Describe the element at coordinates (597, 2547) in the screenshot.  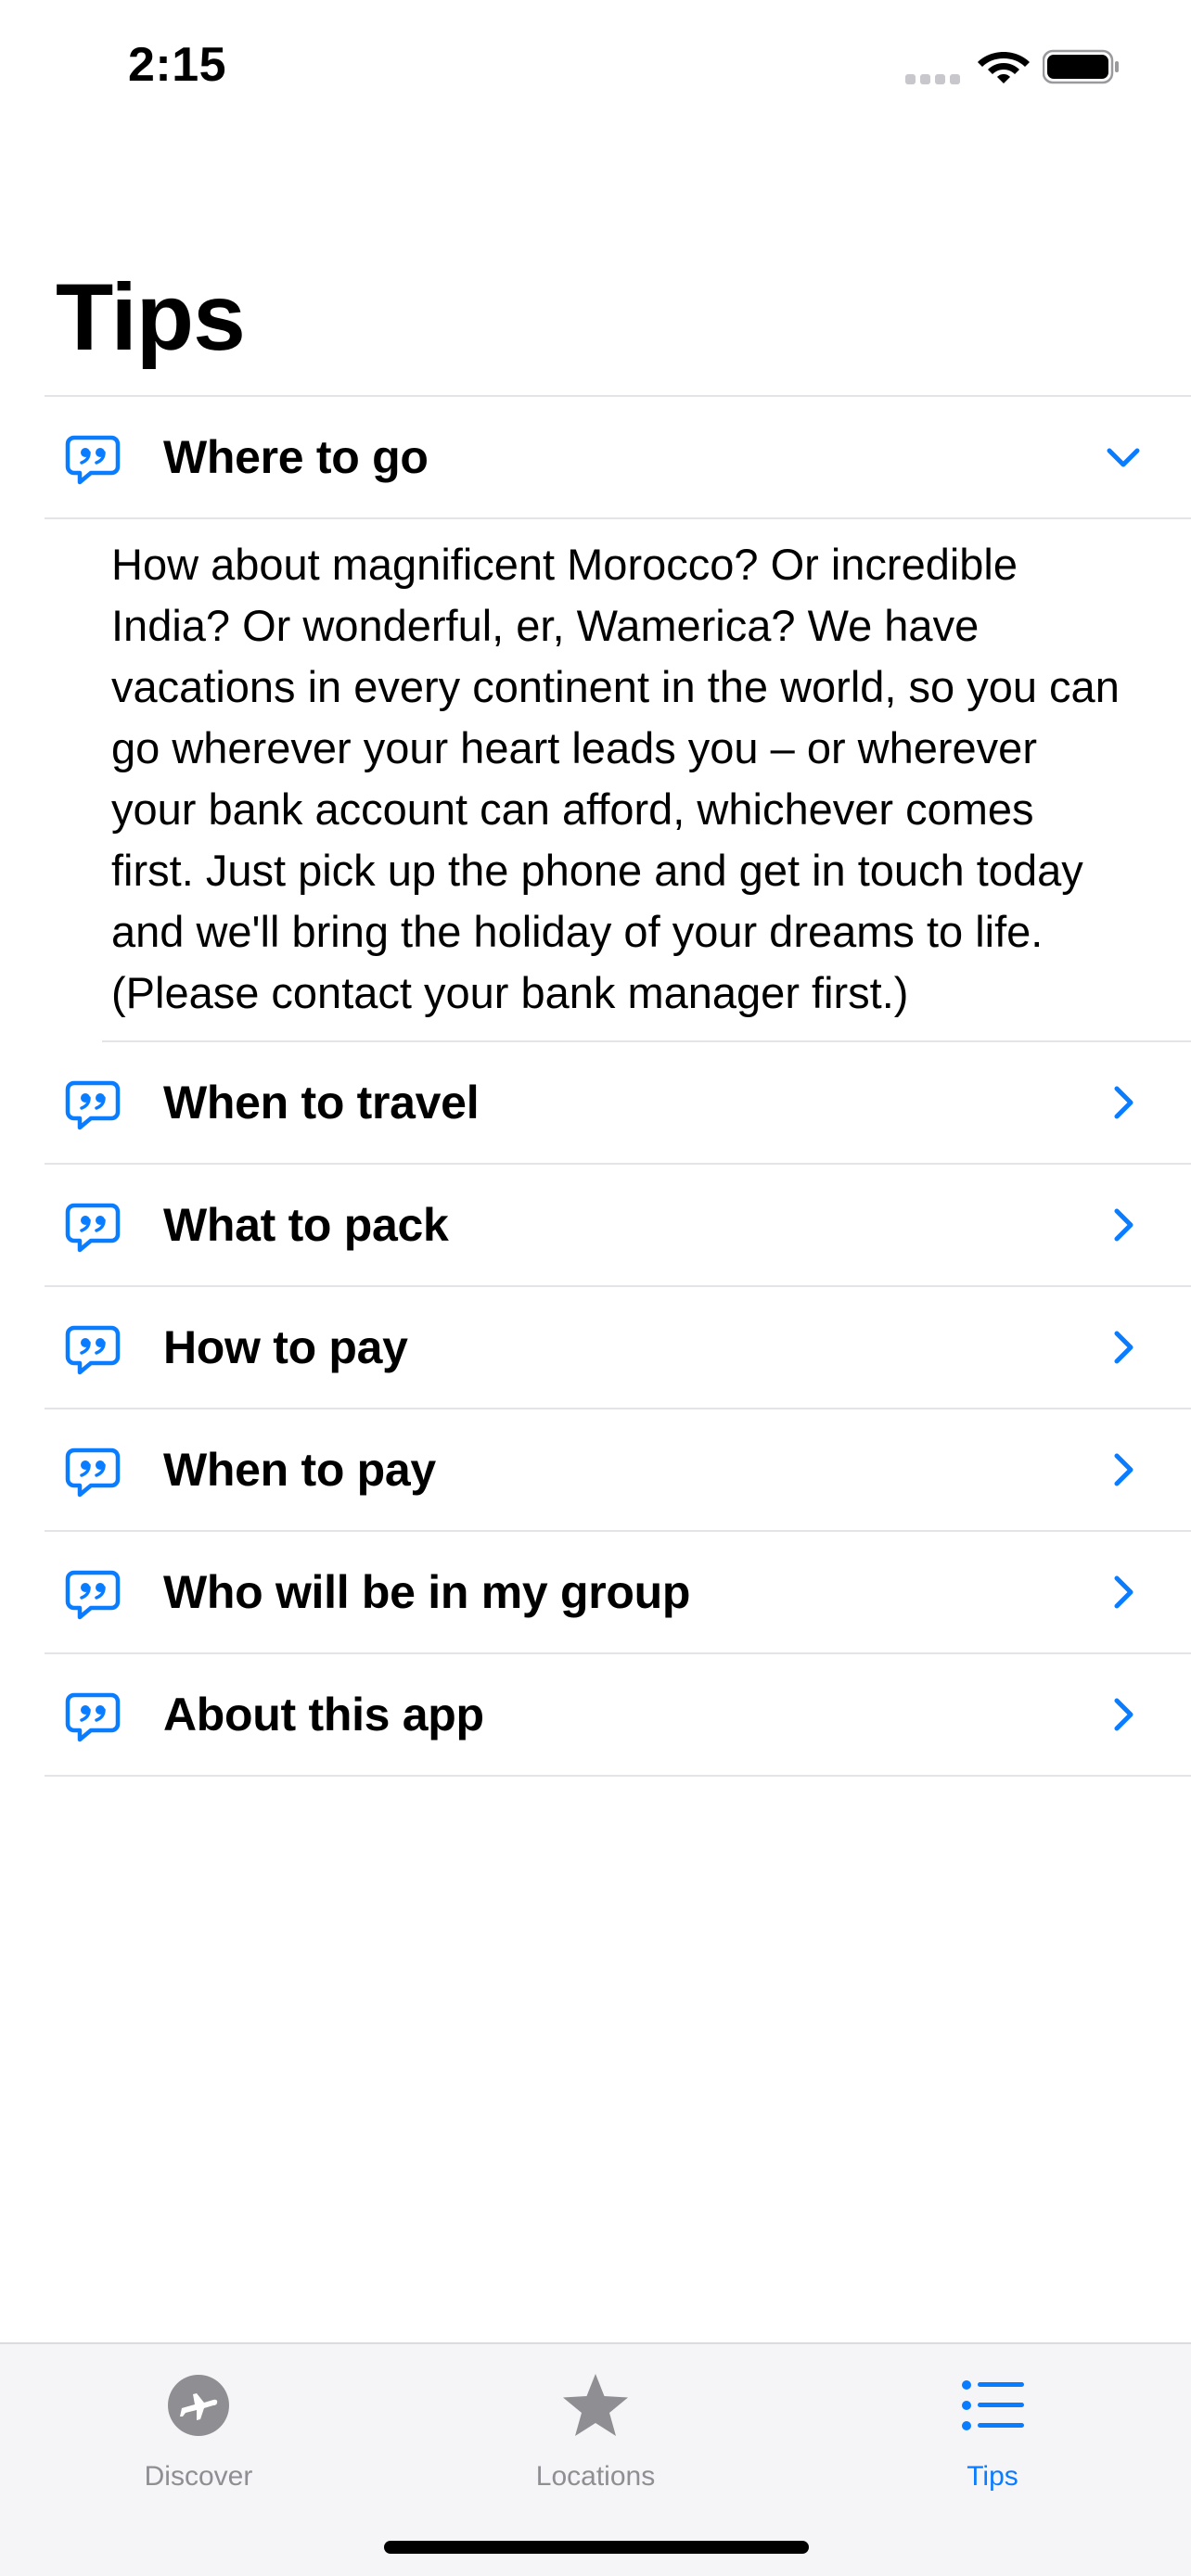
I see `home-indicator` at that location.